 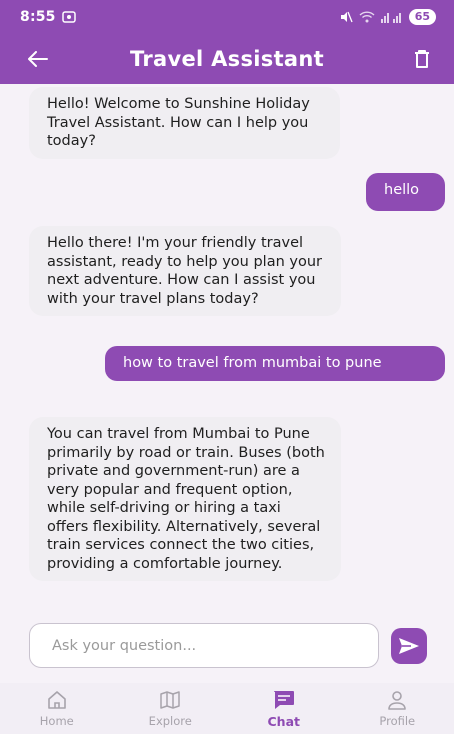 I want to click on nav-home: Home, so click(x=57, y=708).